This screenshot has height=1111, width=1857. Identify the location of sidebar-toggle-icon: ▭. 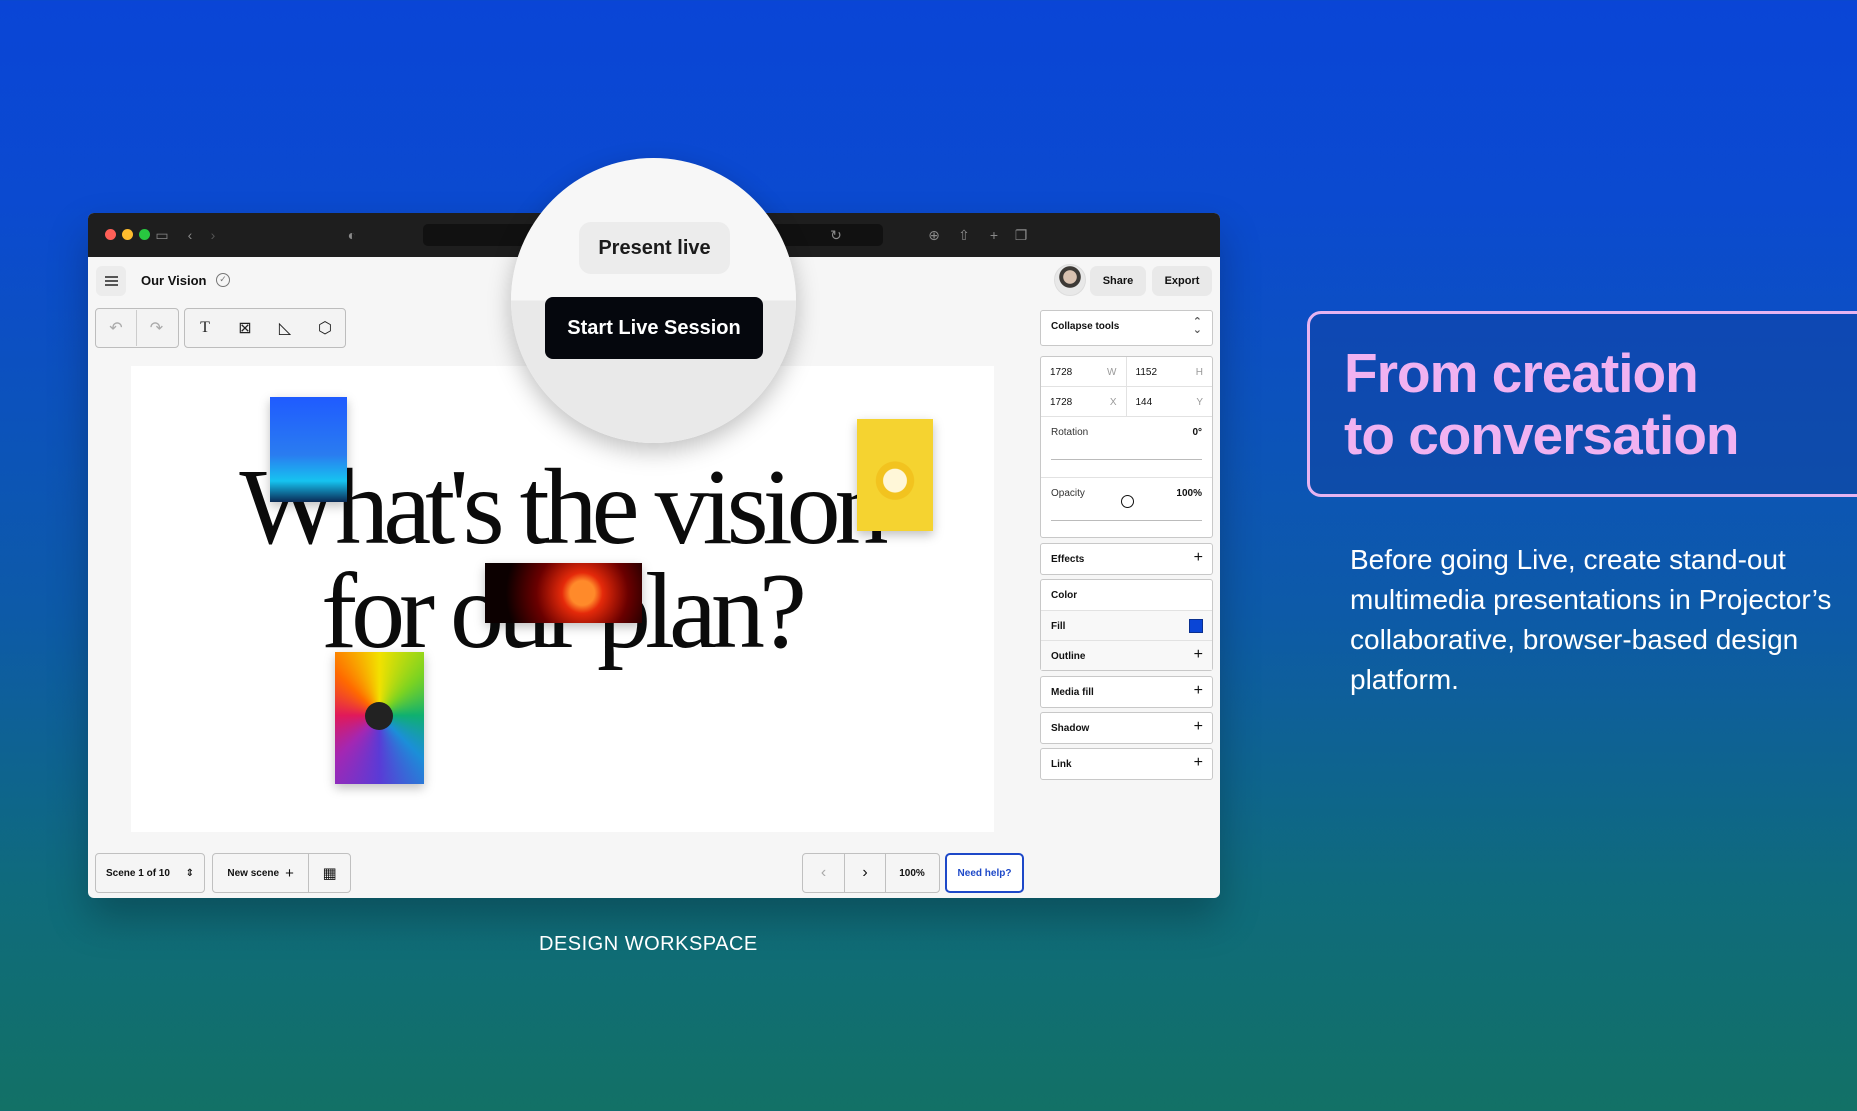
(162, 235).